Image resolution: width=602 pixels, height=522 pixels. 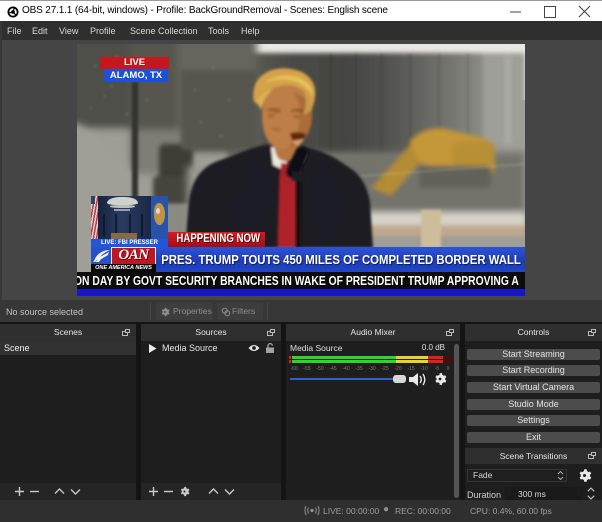 I want to click on svg-text: -55, so click(x=306, y=369).